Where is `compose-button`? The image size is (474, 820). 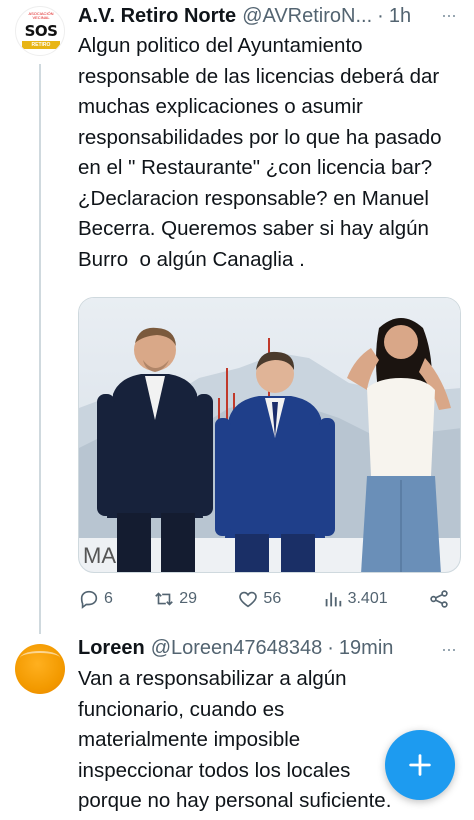 compose-button is located at coordinates (420, 765).